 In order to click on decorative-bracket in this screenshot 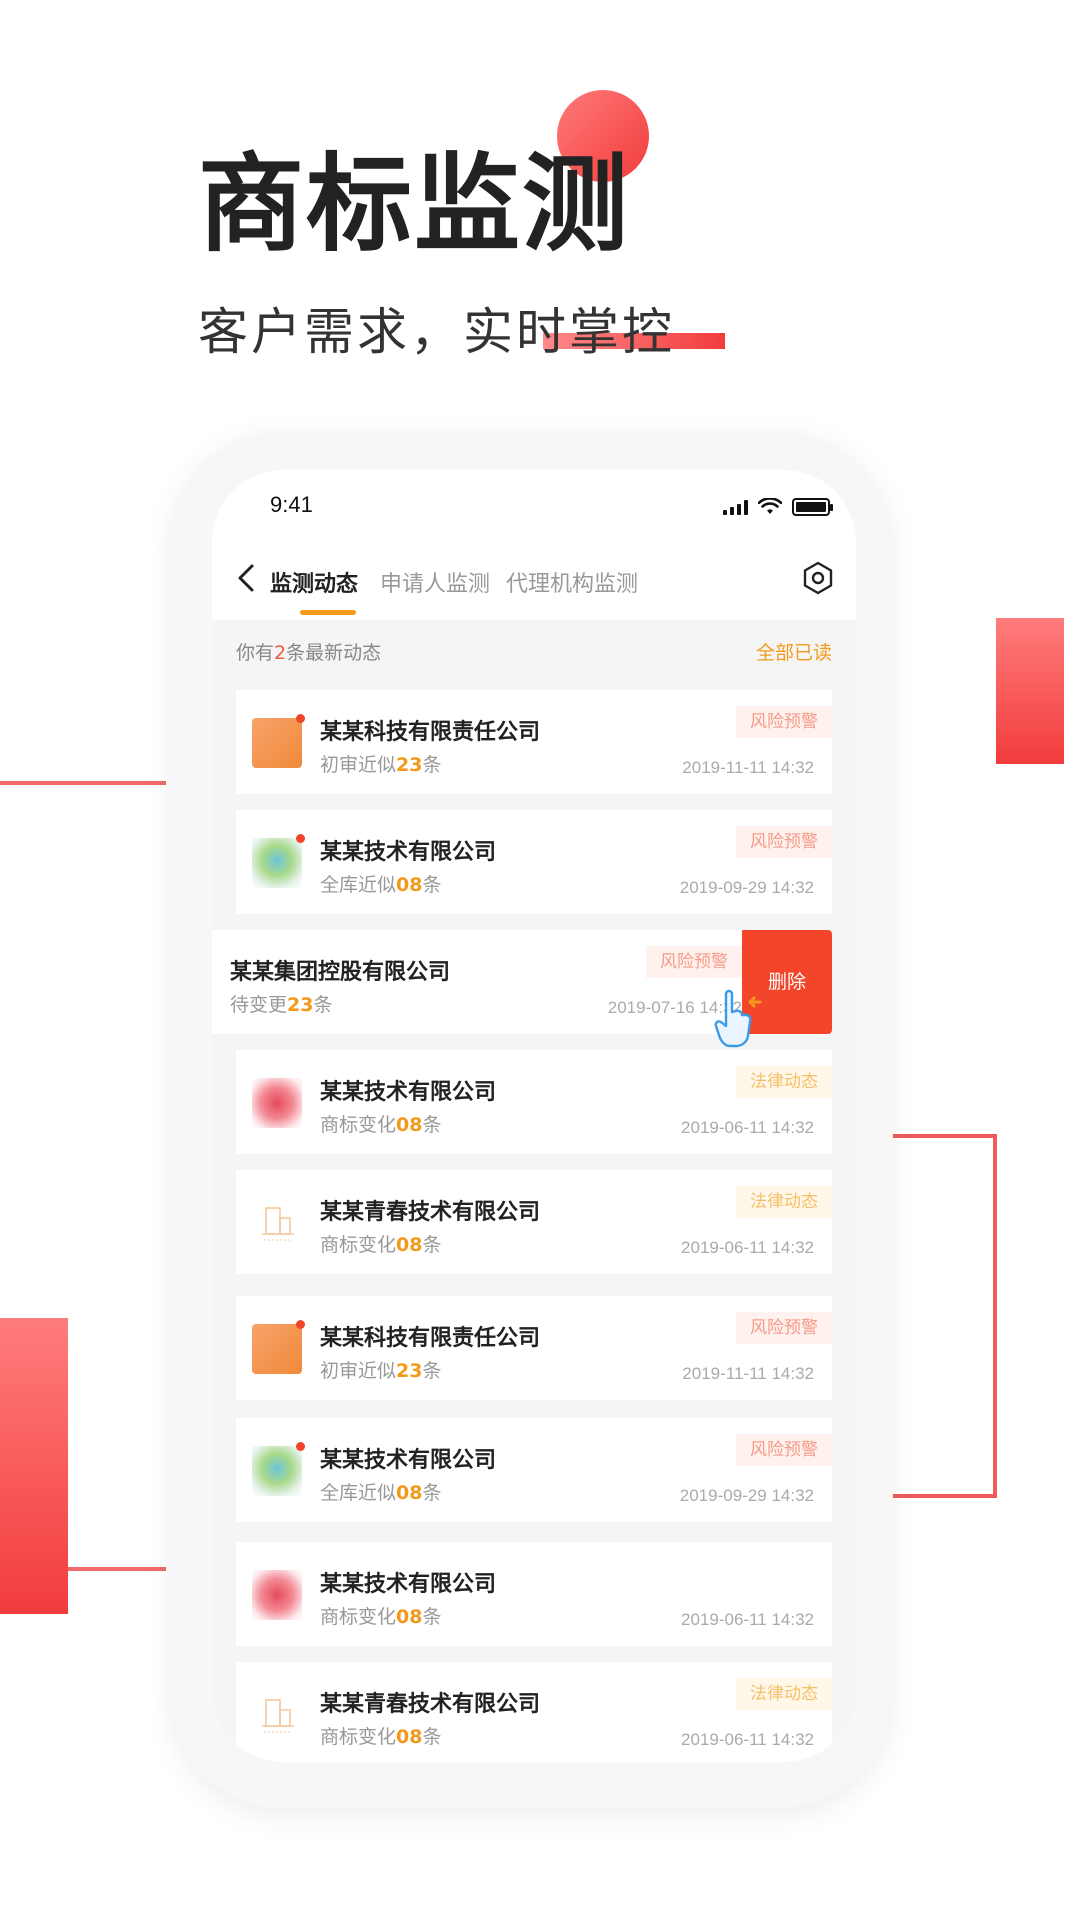, I will do `click(945, 1316)`.